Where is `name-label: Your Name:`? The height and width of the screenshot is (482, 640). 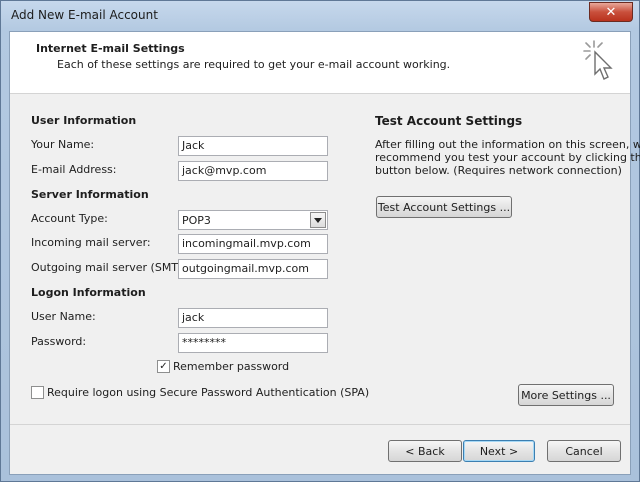 name-label: Your Name: is located at coordinates (63, 144).